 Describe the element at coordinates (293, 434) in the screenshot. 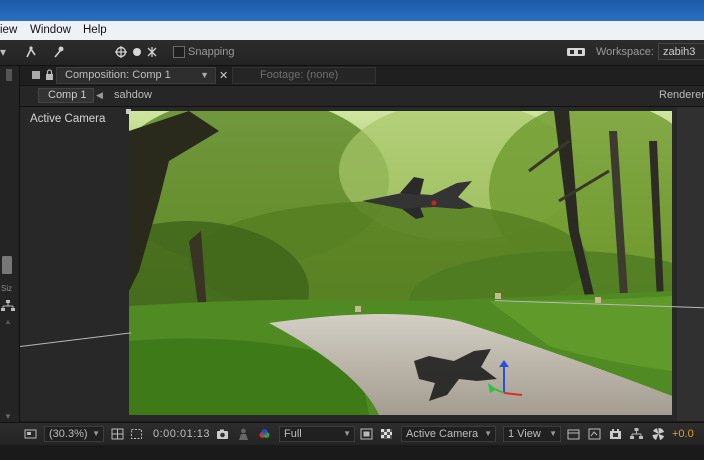

I see `resolution-value: Full` at that location.